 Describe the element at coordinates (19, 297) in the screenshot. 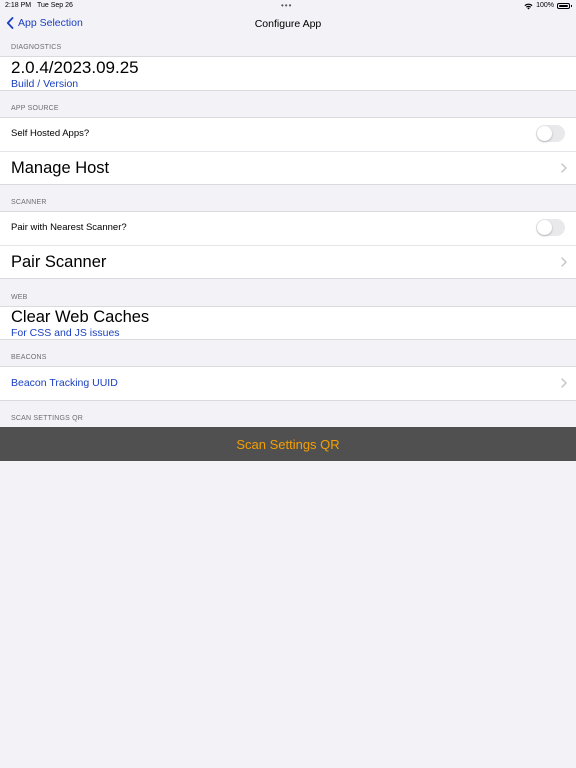

I see `section-header-web: WEB` at that location.